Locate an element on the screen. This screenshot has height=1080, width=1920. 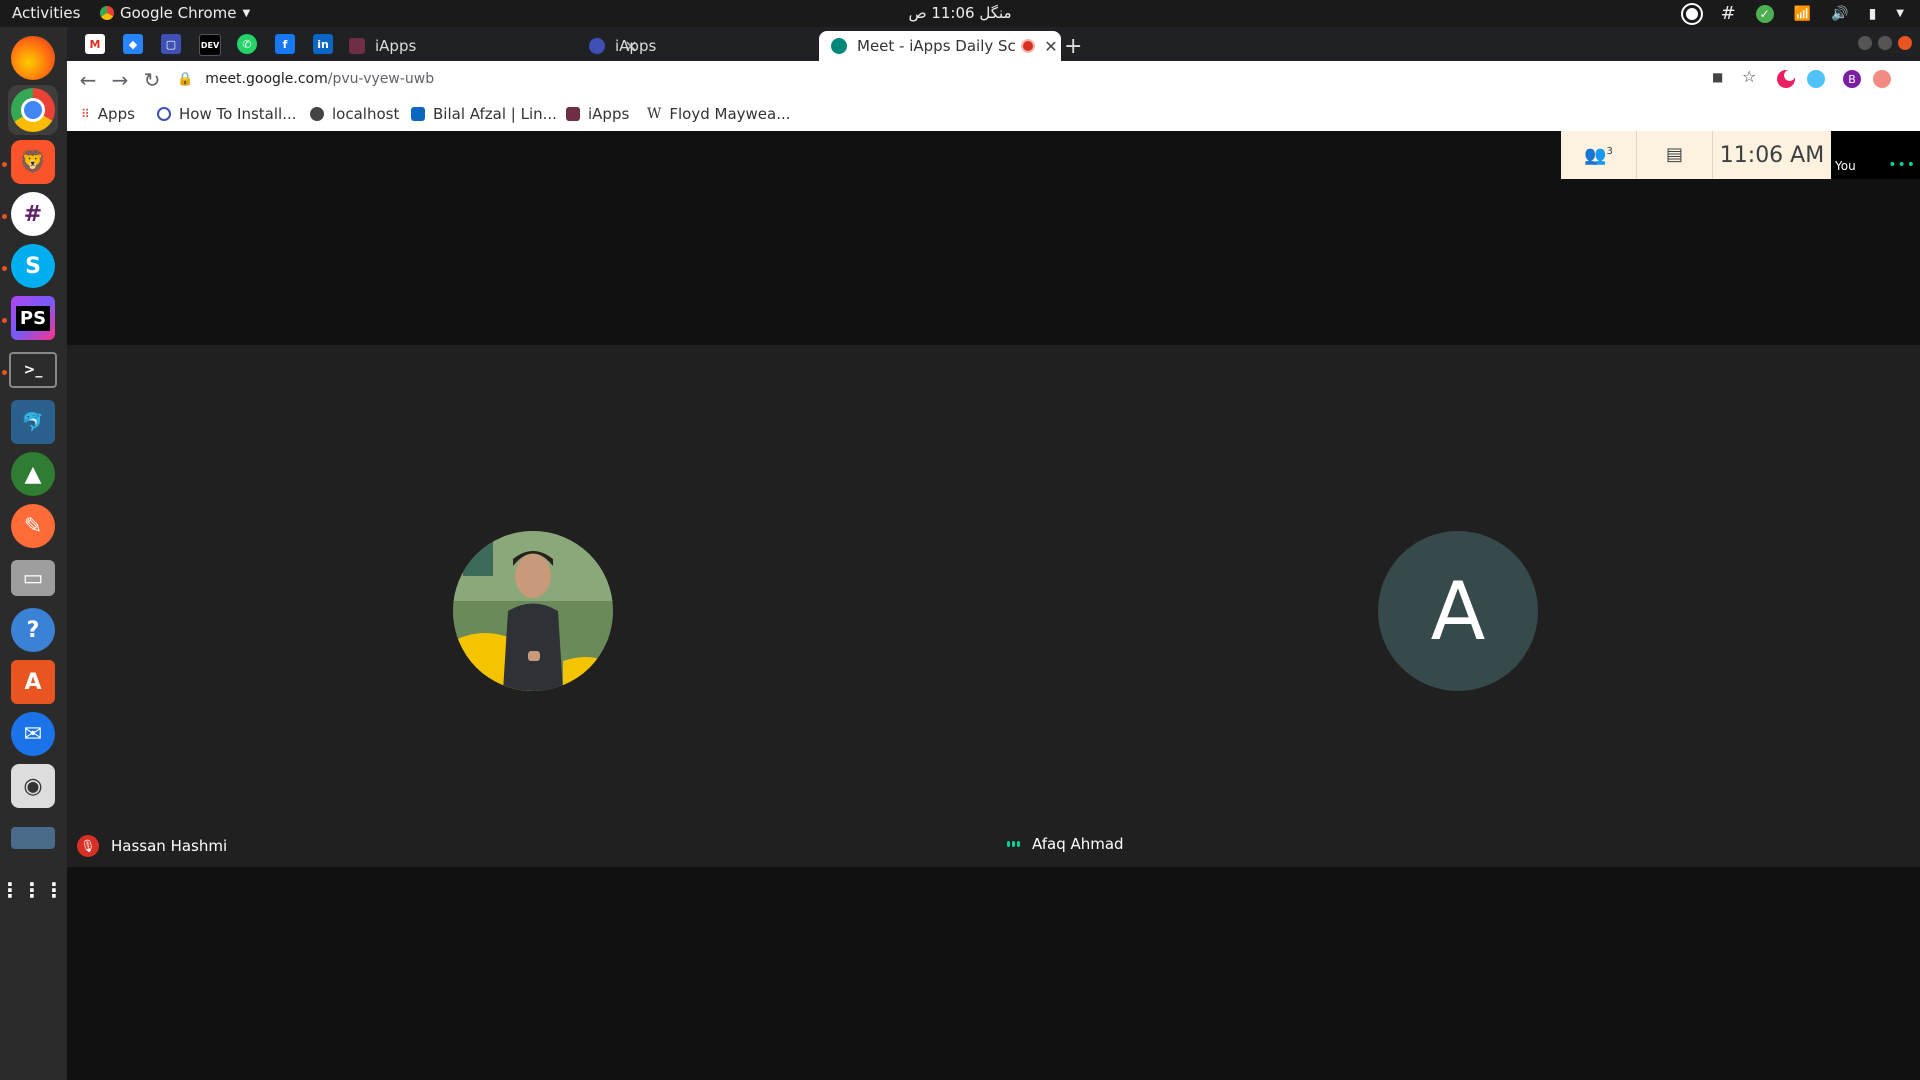
terminal-icon: >_ is located at coordinates (33, 370).